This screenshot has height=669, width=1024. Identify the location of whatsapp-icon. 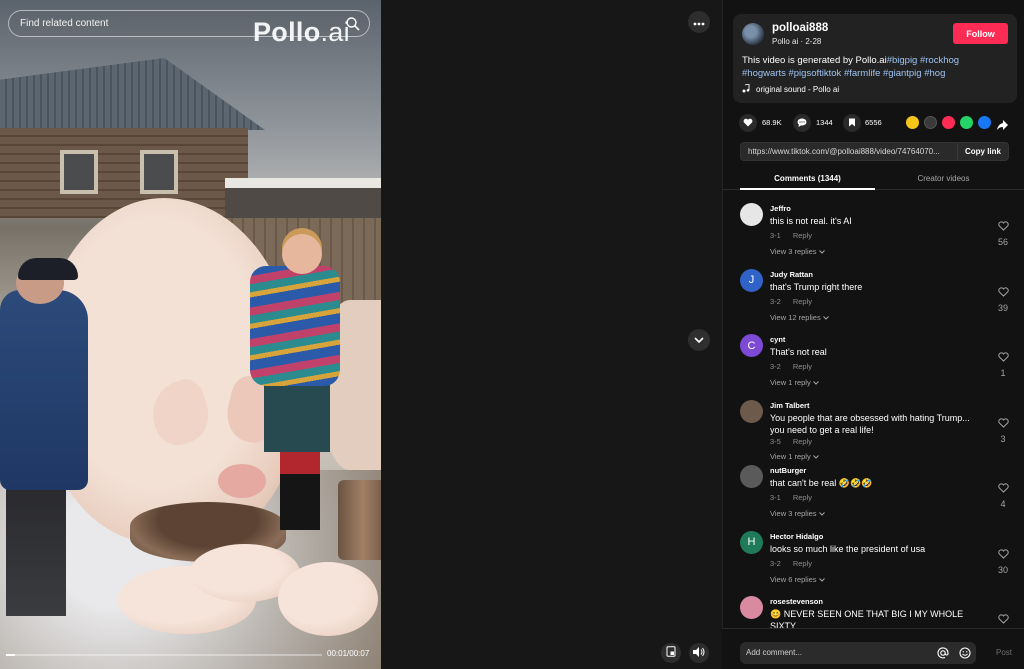
(966, 122).